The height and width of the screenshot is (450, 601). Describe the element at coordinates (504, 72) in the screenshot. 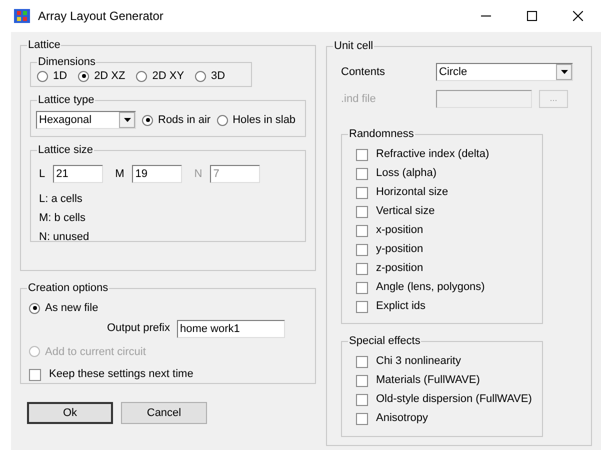

I see `dropdown: Circle` at that location.